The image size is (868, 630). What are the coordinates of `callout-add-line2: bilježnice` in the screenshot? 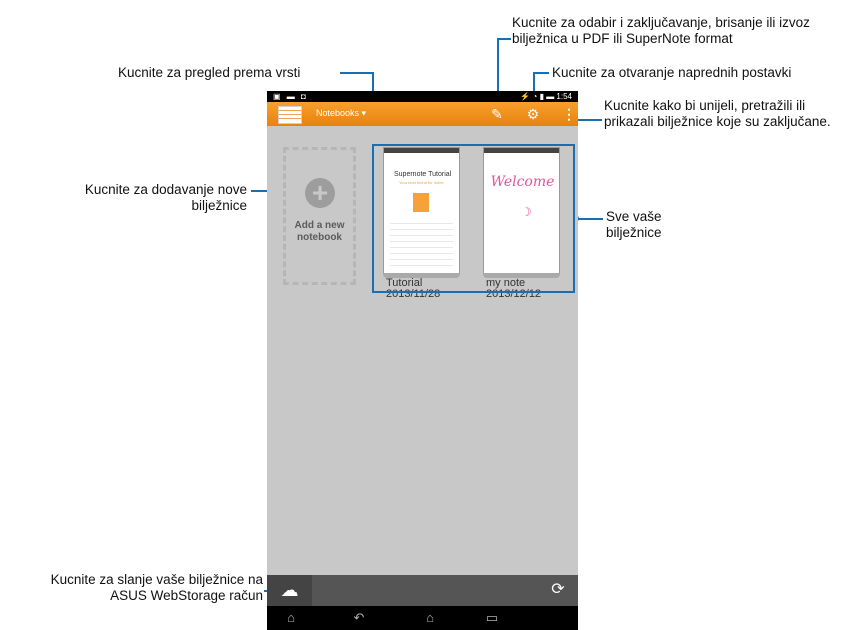 It's located at (219, 205).